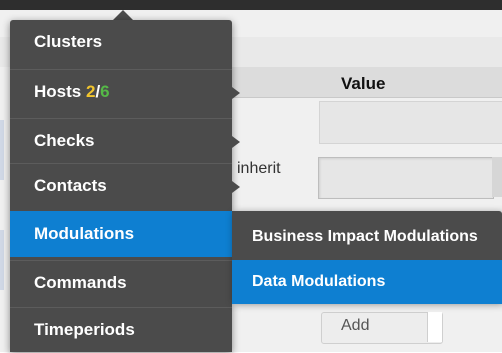  What do you see at coordinates (121, 43) in the screenshot?
I see `menu-item-clusters: Clusters` at bounding box center [121, 43].